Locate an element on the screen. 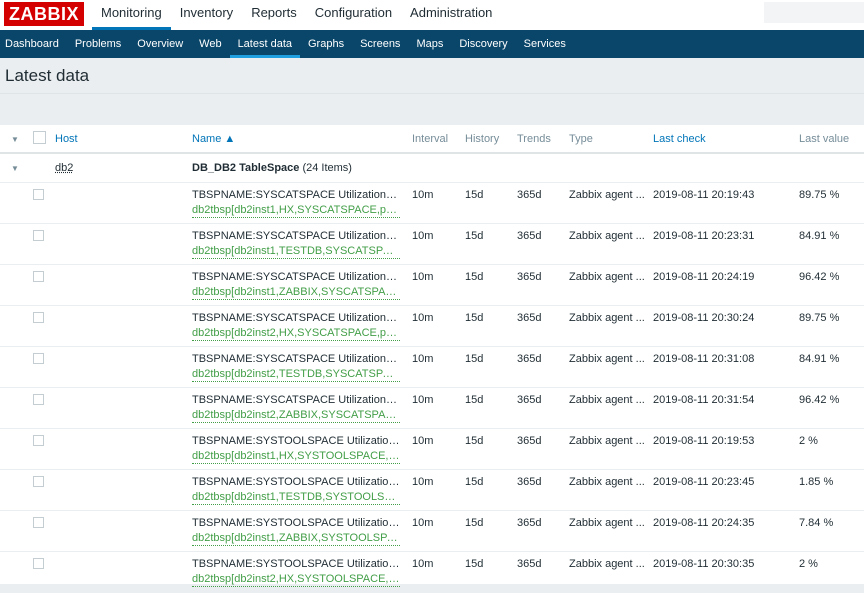 The image size is (864, 593). select-all-checkbox is located at coordinates (39, 137).